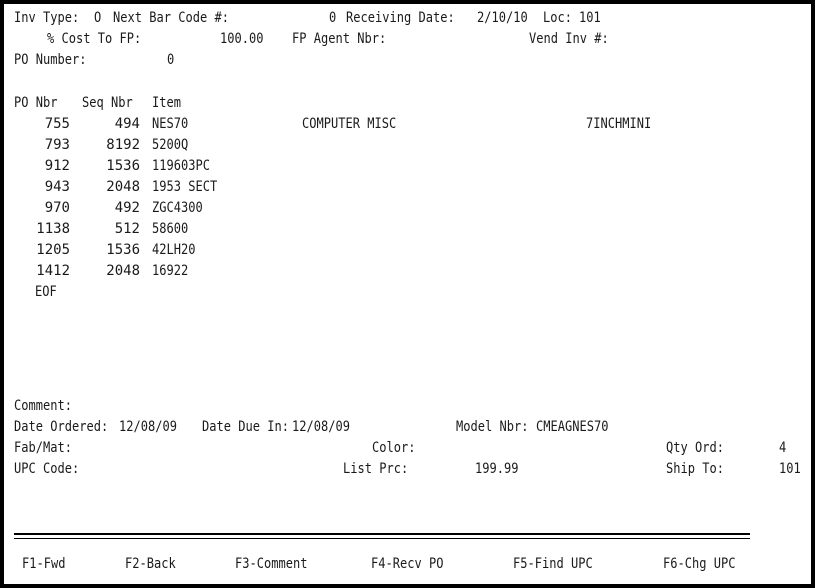 This screenshot has width=815, height=588. Describe the element at coordinates (57, 208) in the screenshot. I see `row-po-nbr: 970` at that location.